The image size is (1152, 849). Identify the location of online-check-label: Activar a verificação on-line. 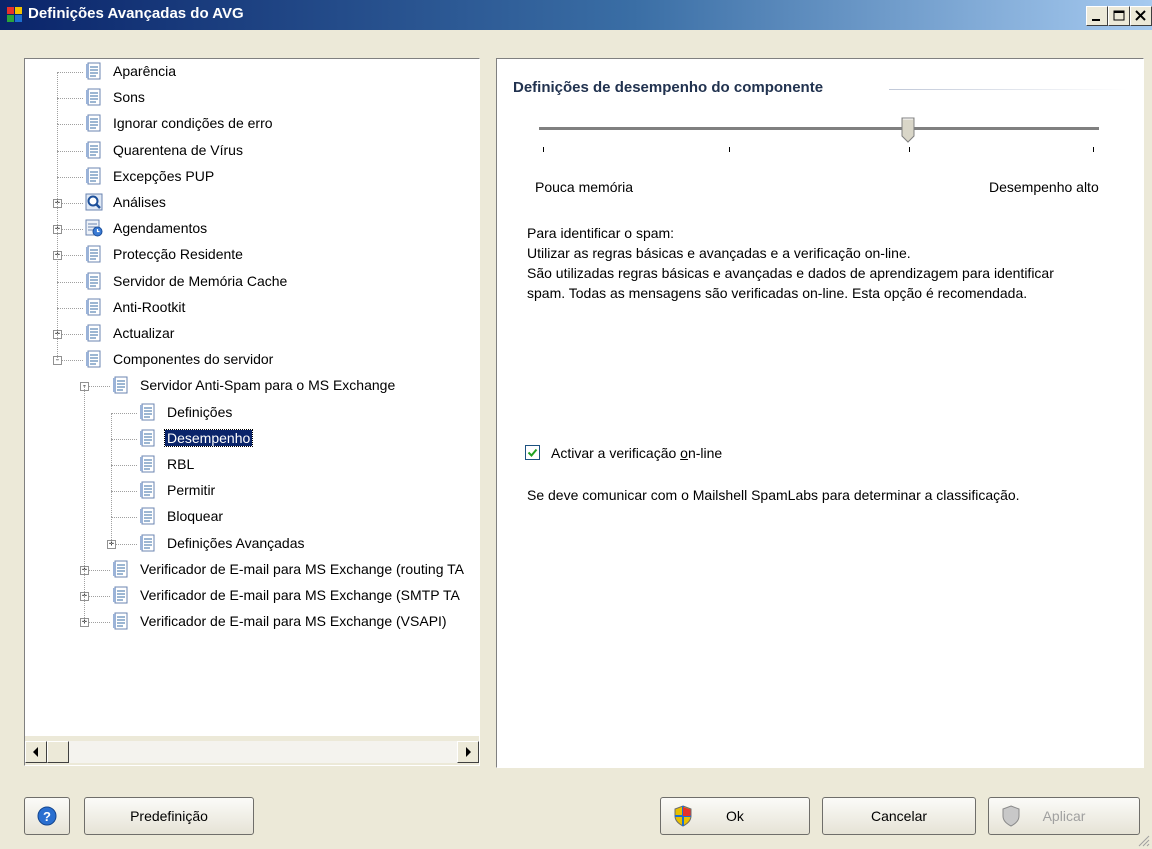
(636, 453).